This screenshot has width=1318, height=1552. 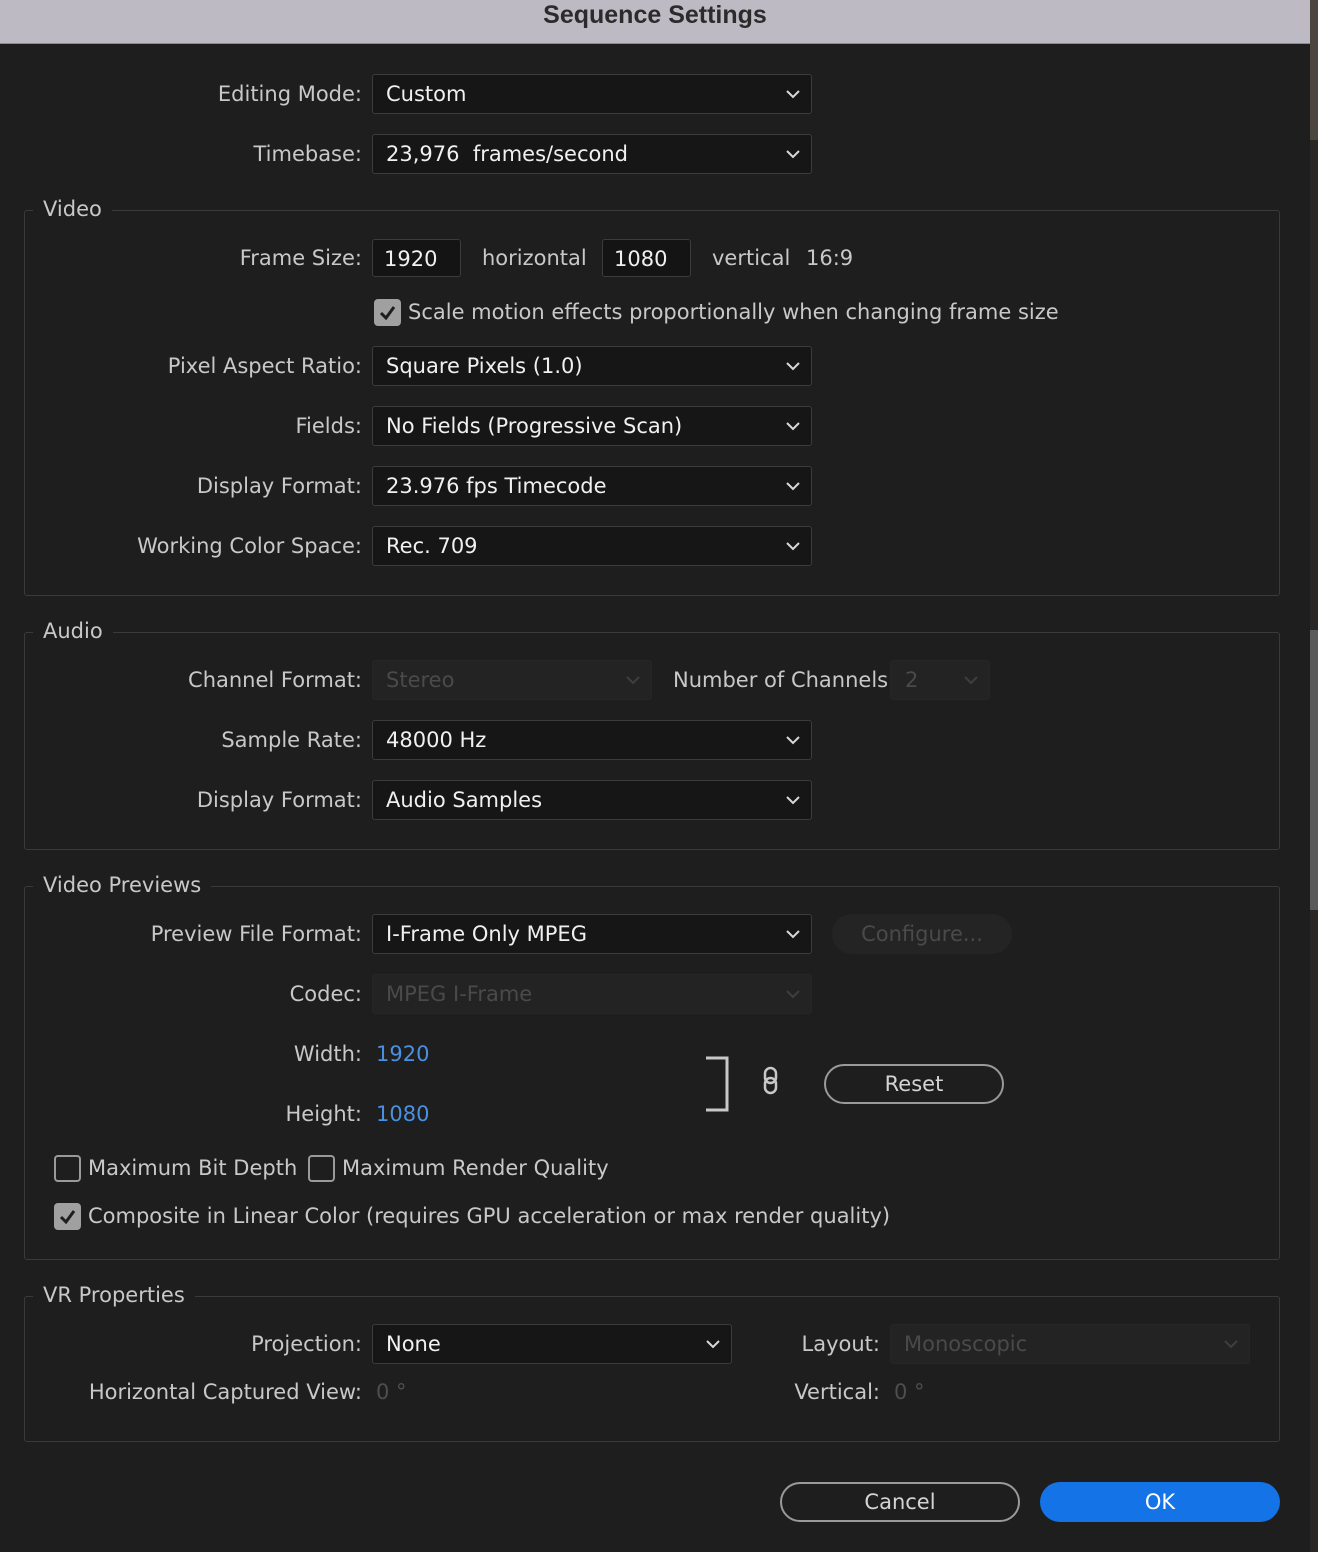 What do you see at coordinates (402, 1114) in the screenshot?
I see `preview-height-value: 1080` at bounding box center [402, 1114].